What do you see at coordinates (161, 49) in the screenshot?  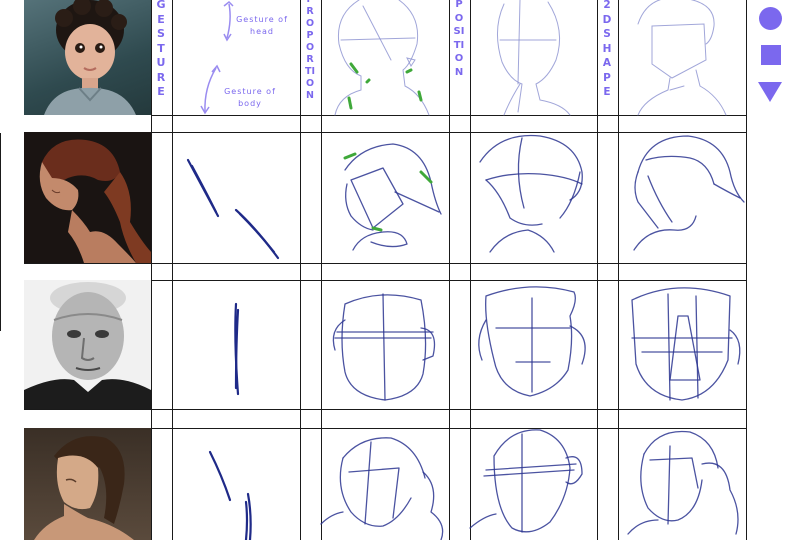 I see `header-gesture: GESTURE` at bounding box center [161, 49].